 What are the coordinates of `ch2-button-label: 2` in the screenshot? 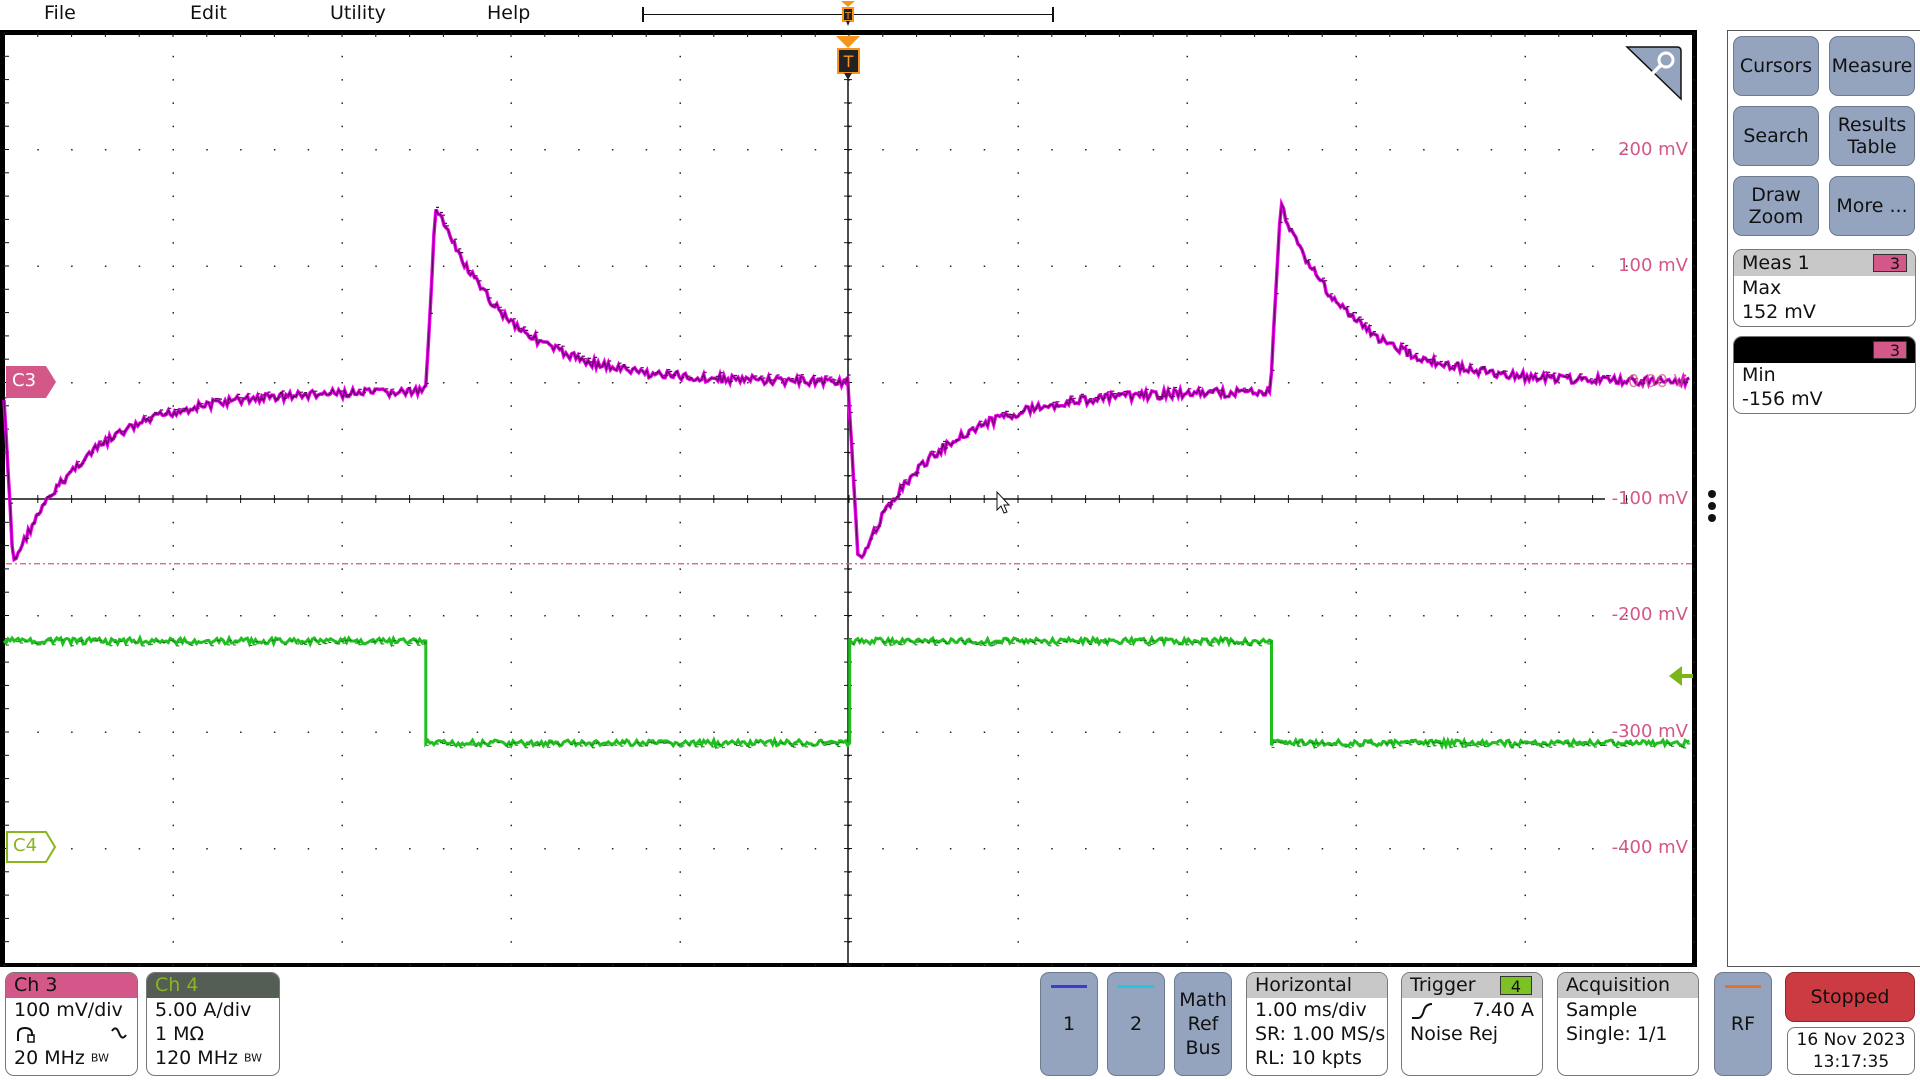 It's located at (1136, 1024).